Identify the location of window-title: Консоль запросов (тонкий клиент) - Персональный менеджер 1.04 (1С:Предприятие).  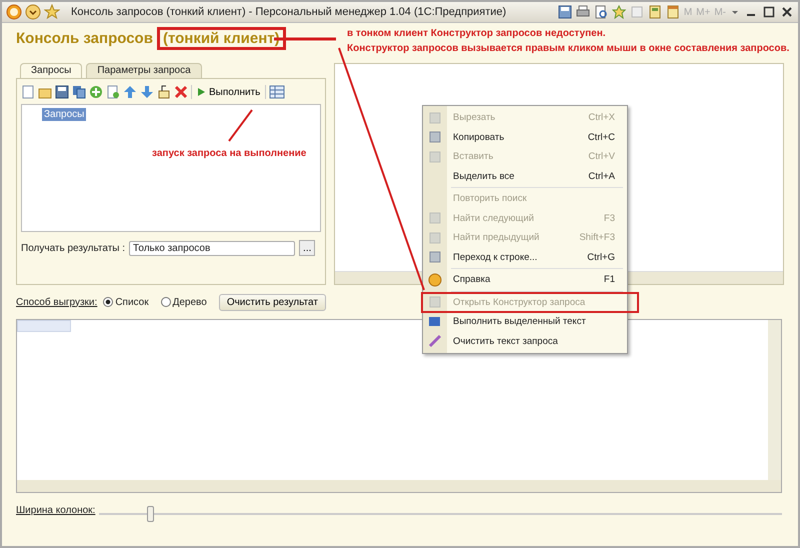
(288, 12).